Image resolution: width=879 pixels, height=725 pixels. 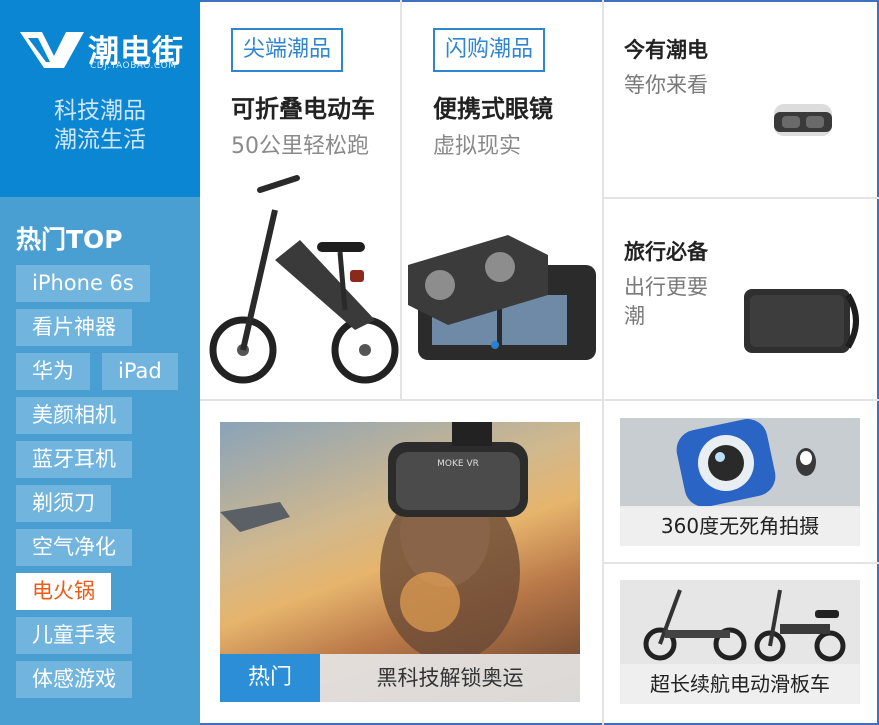 I want to click on headset-label: MOKE VR, so click(x=458, y=464).